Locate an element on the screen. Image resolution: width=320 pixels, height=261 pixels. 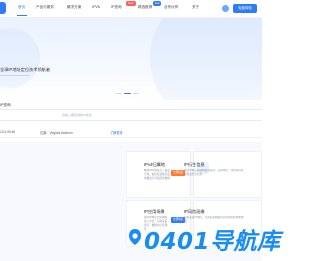
product-title: IP应用场景 is located at coordinates (154, 211).